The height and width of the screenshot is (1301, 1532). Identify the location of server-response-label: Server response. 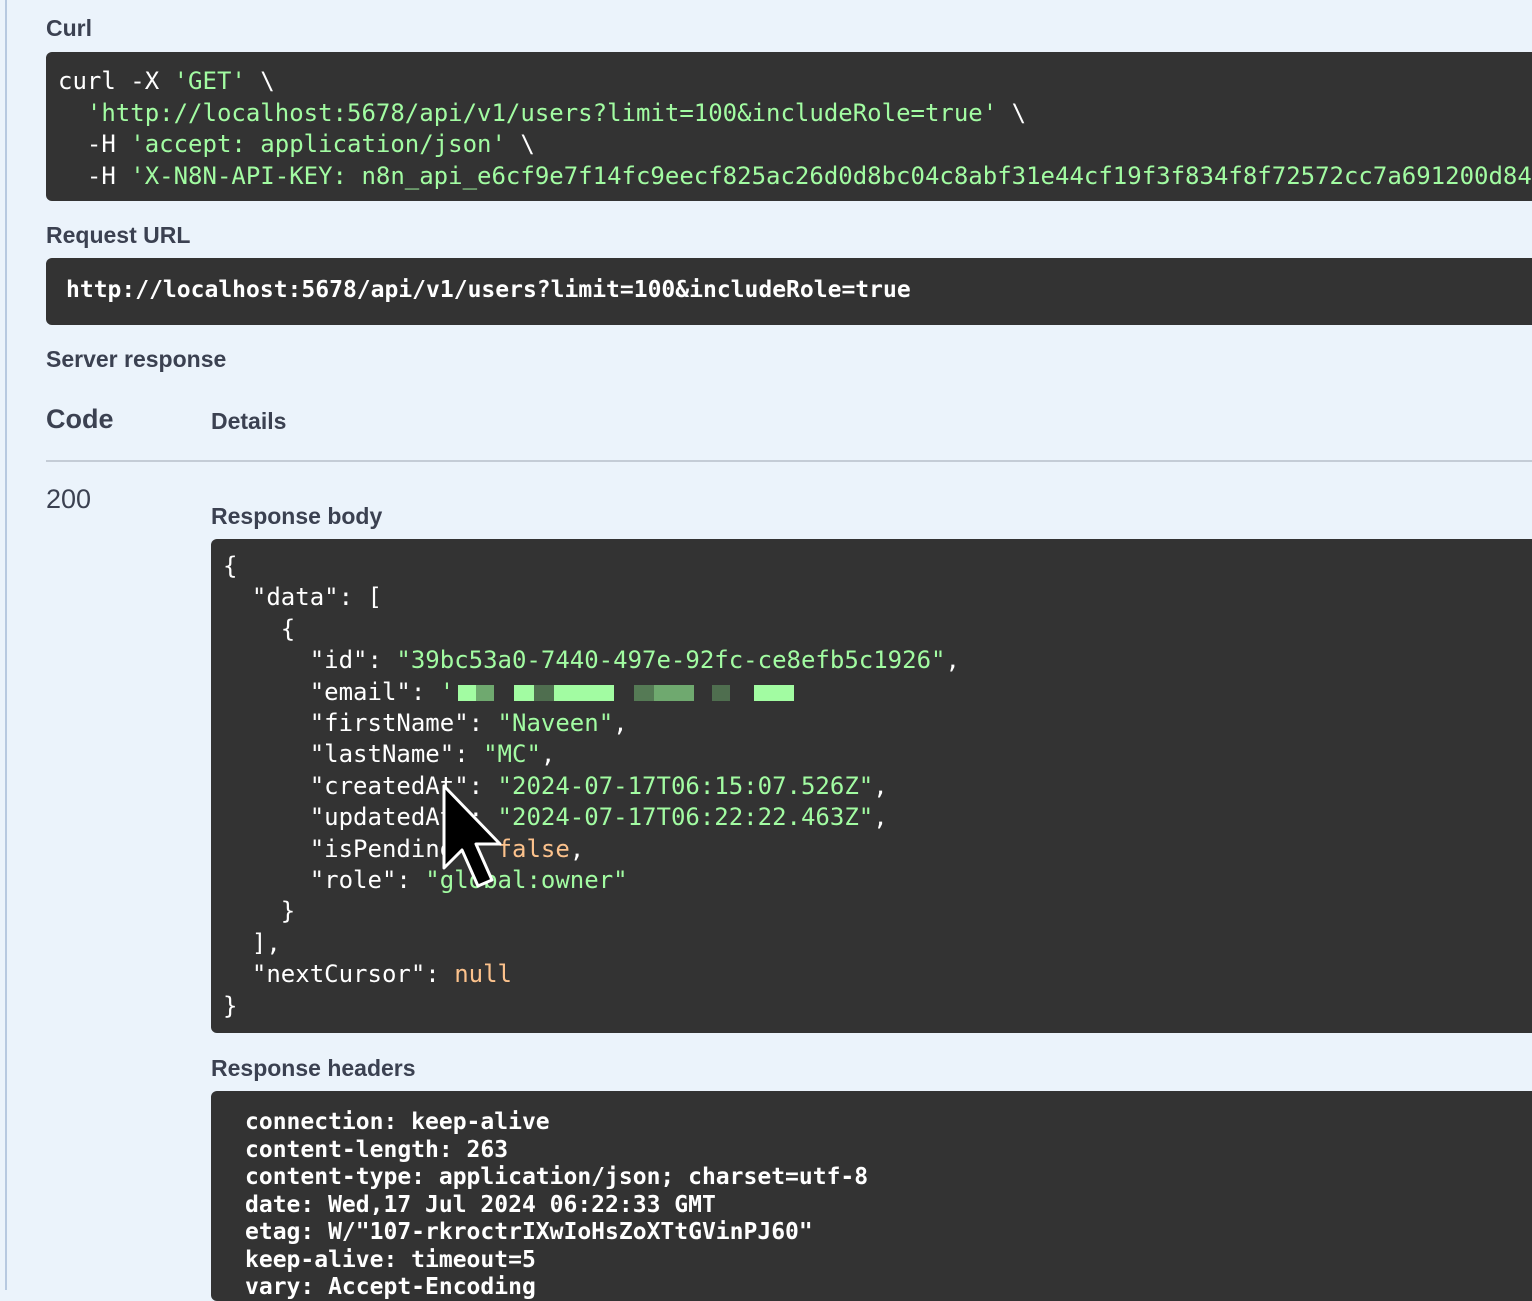
(136, 359).